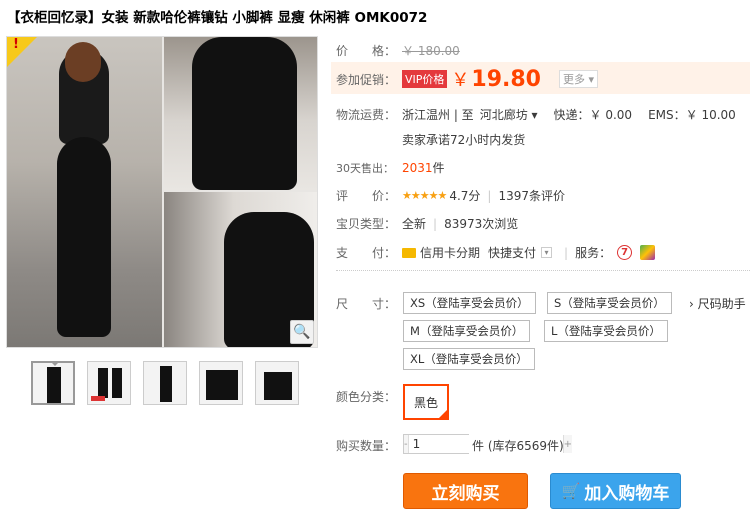 Image resolution: width=755 pixels, height=523 pixels. I want to click on express-fee: 快递：￥ 0.00, so click(593, 115).